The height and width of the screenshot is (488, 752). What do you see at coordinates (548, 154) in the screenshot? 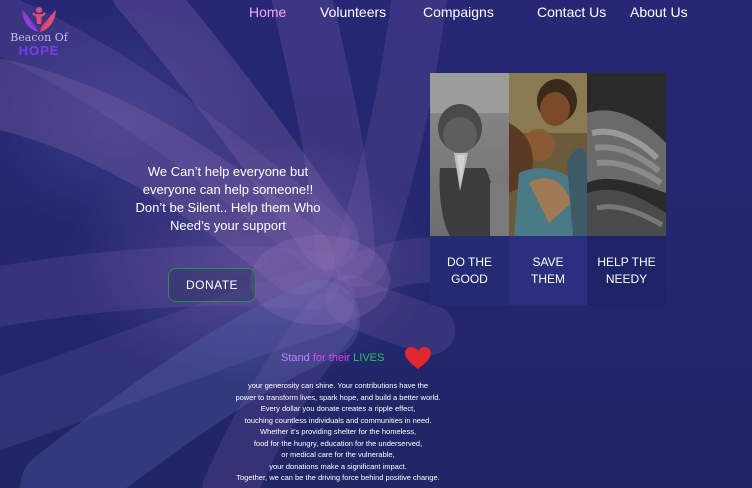
I see `children-embrace-photo` at bounding box center [548, 154].